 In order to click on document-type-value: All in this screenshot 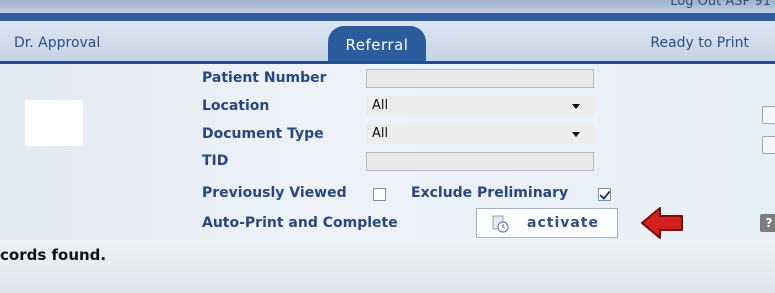, I will do `click(380, 133)`.